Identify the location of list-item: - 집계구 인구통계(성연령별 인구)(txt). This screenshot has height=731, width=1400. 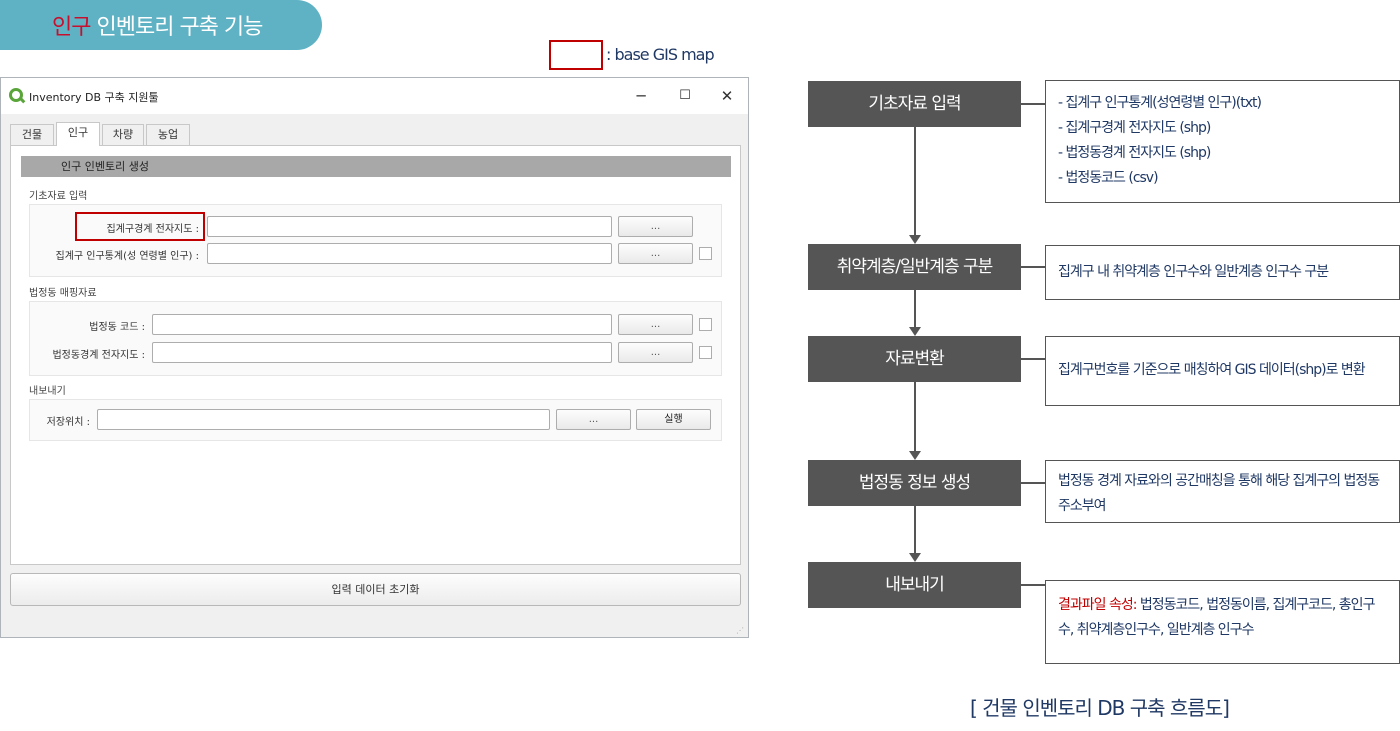
(1160, 103).